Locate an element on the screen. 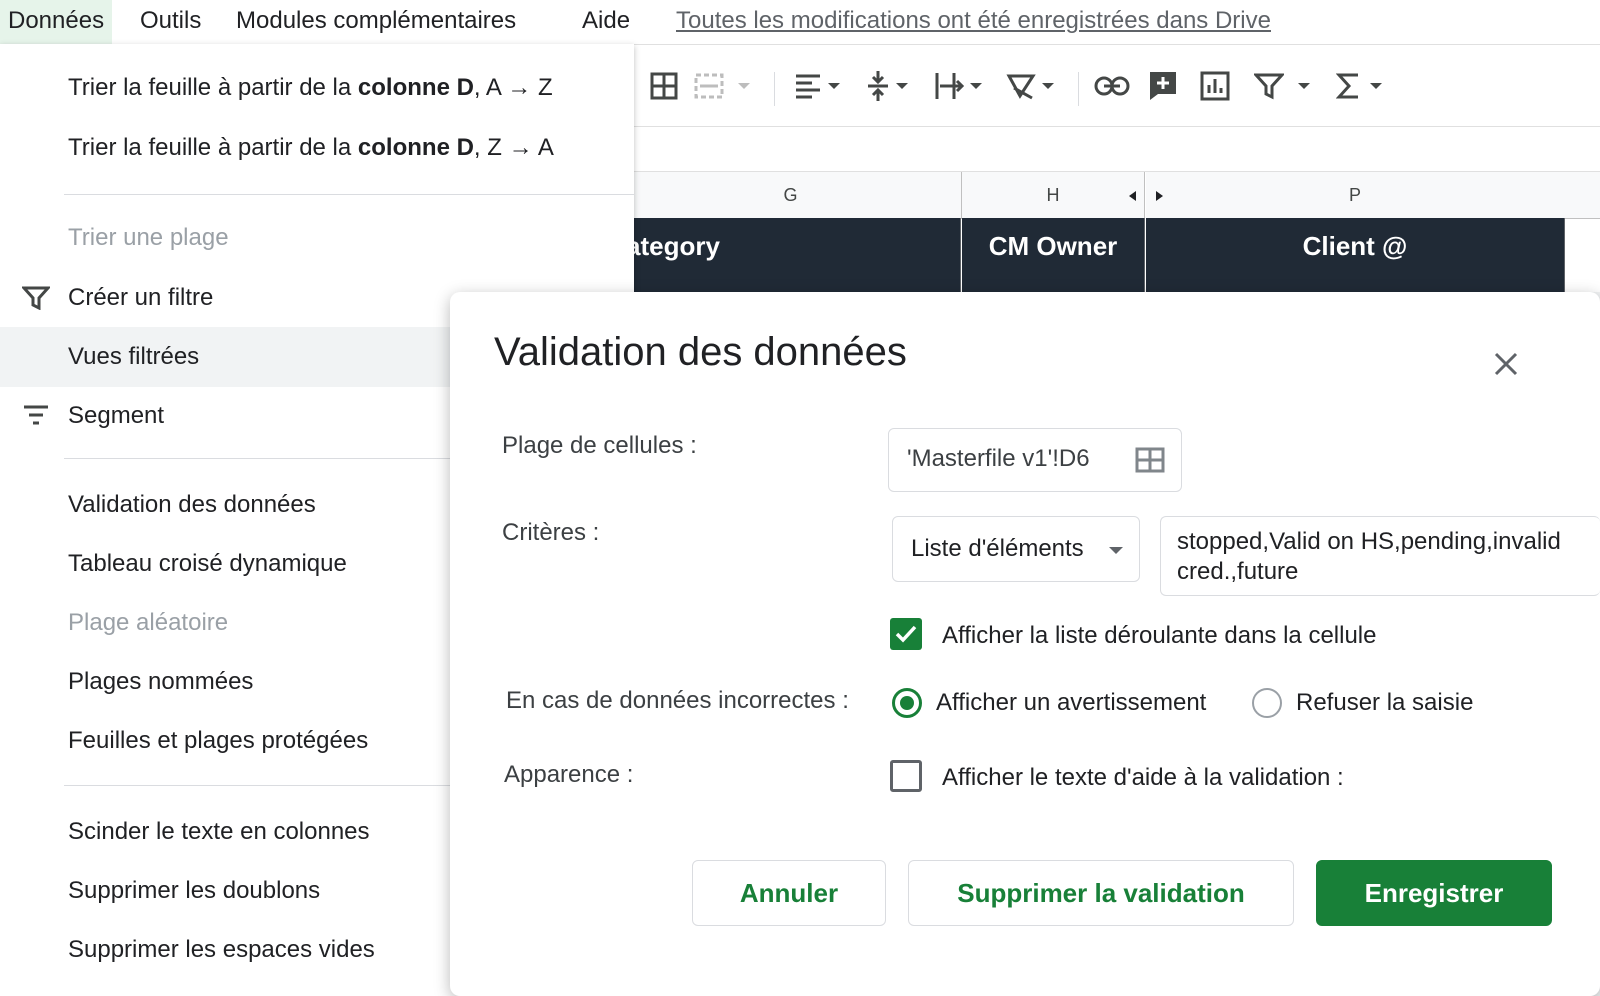 The width and height of the screenshot is (1600, 996). menu-item-label: , A → Z is located at coordinates (513, 87).